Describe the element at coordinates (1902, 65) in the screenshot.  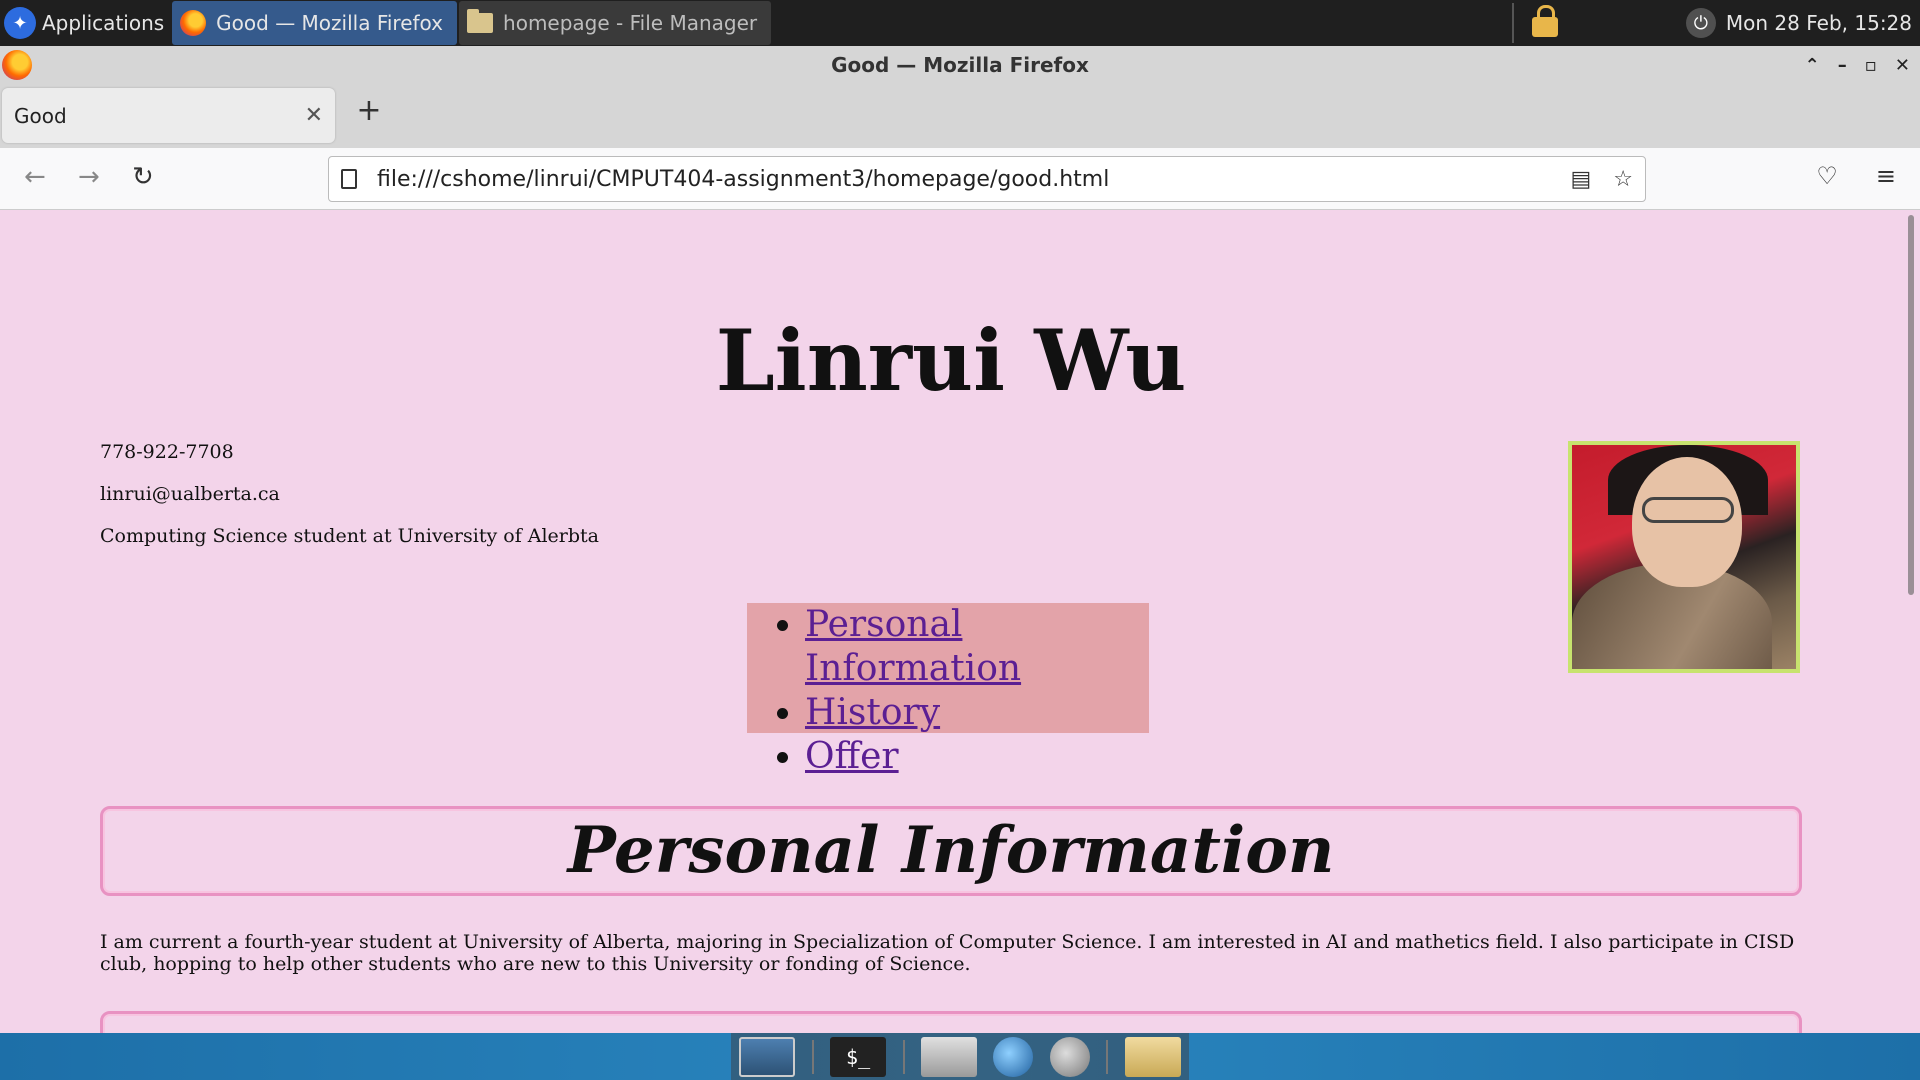
I see `close-window-icon: ✕` at that location.